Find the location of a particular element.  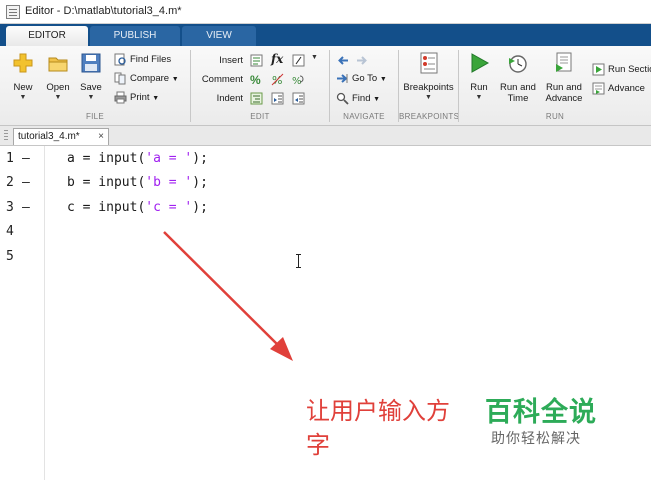

find-label: Find is located at coordinates (361, 98).